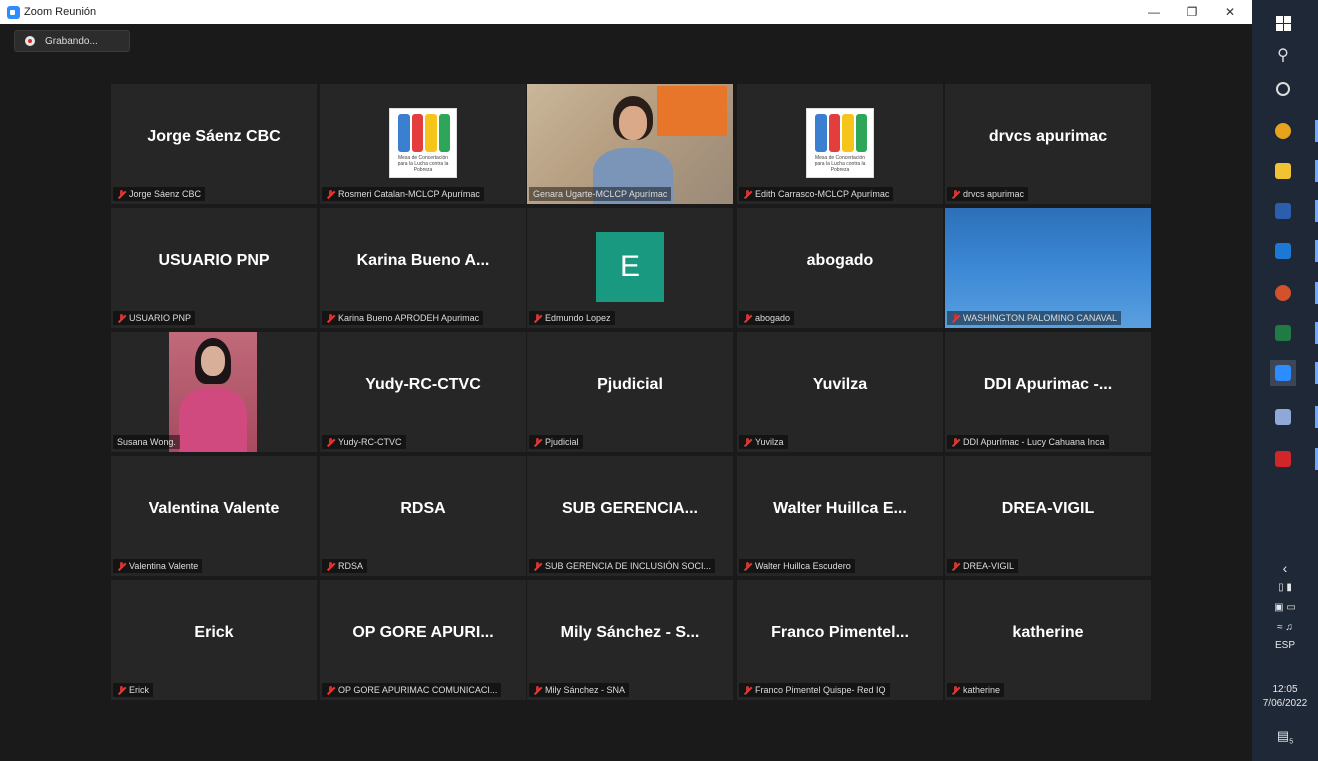 This screenshot has width=1318, height=761. I want to click on participant-label: Yuvilza, so click(763, 442).